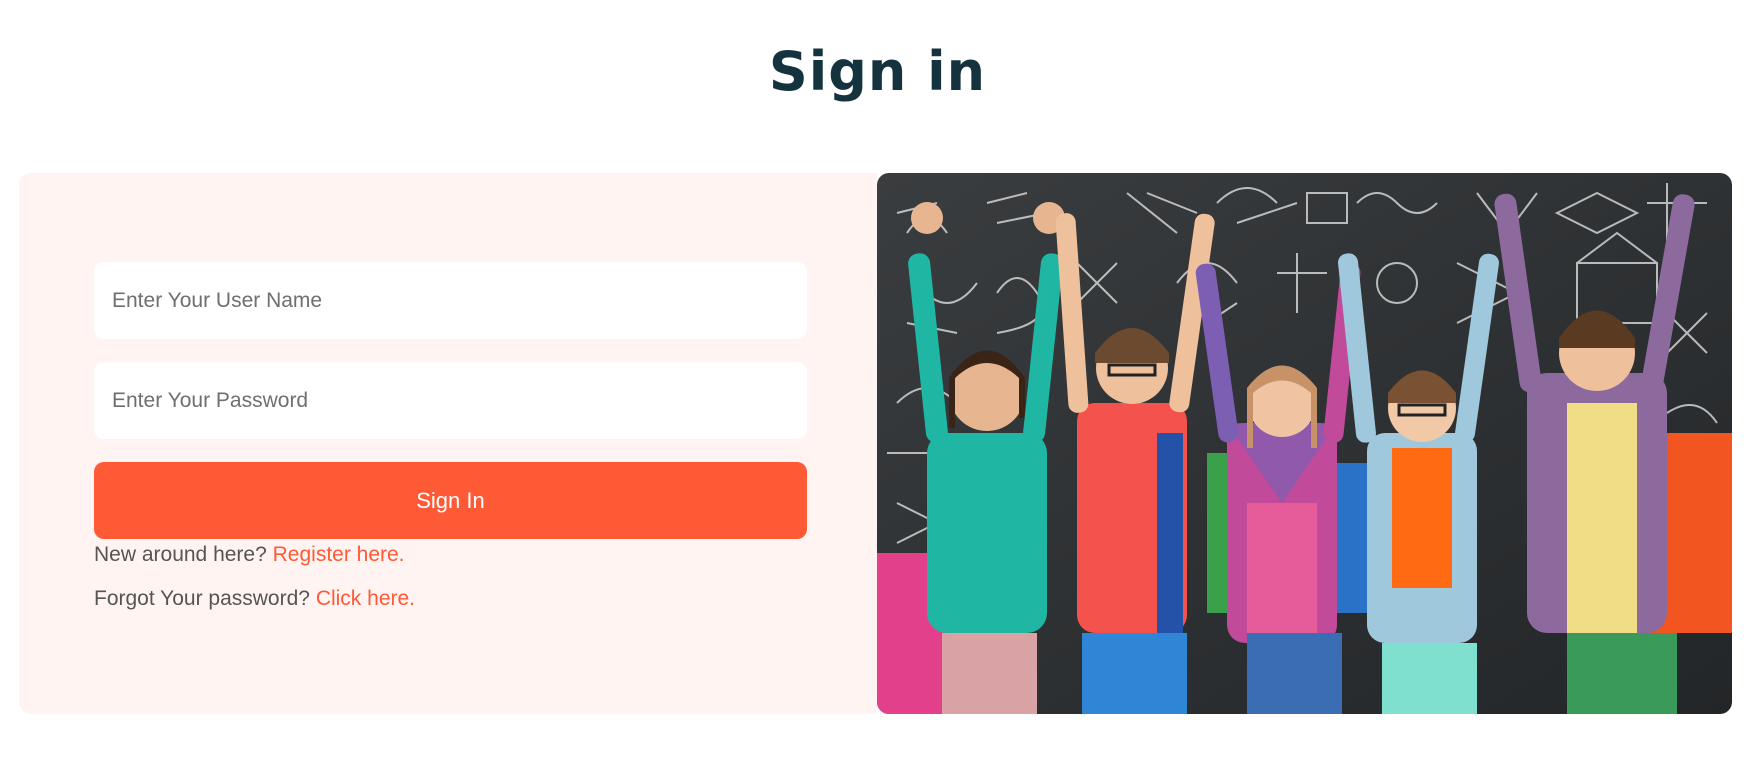  What do you see at coordinates (450, 400) in the screenshot?
I see `password-input` at bounding box center [450, 400].